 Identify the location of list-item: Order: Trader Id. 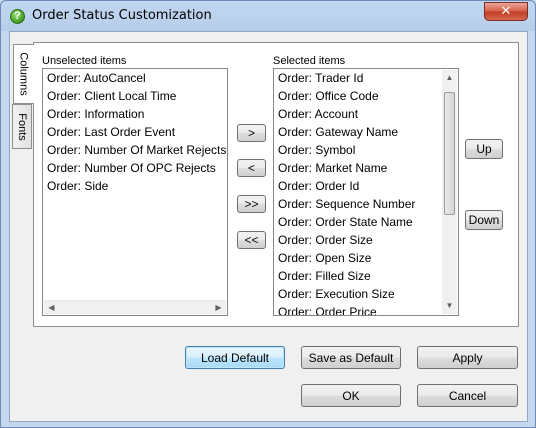
(359, 78).